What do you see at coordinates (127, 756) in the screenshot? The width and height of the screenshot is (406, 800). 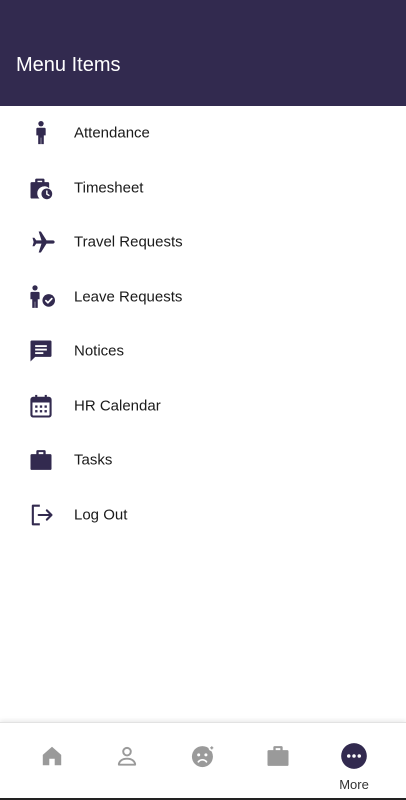 I see `profile-icon` at bounding box center [127, 756].